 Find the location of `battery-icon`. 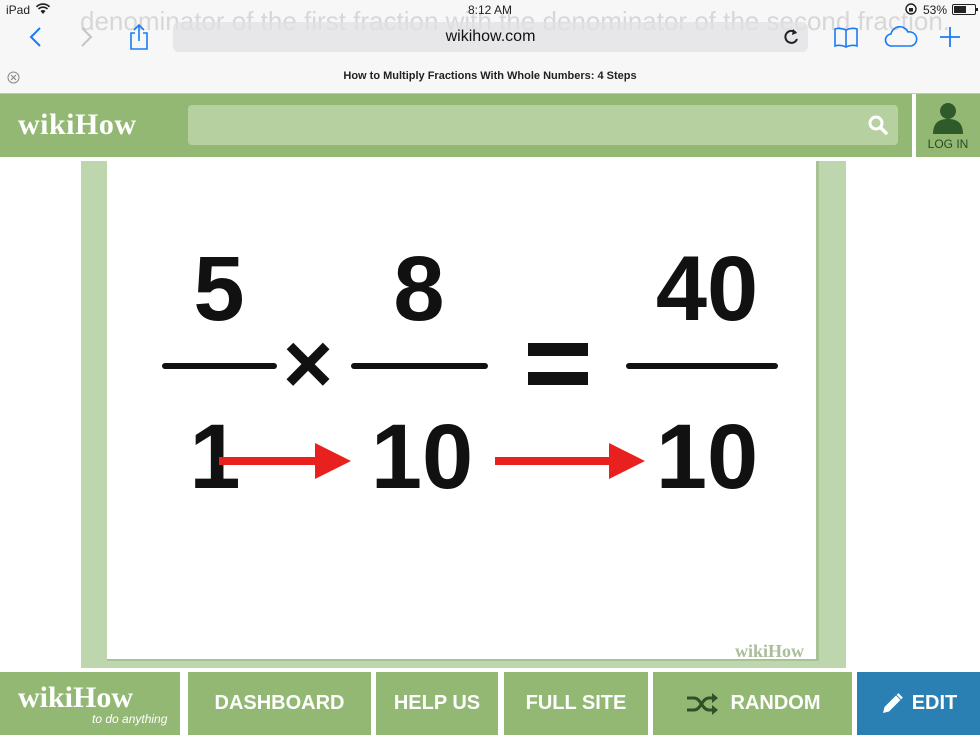

battery-icon is located at coordinates (965, 9).